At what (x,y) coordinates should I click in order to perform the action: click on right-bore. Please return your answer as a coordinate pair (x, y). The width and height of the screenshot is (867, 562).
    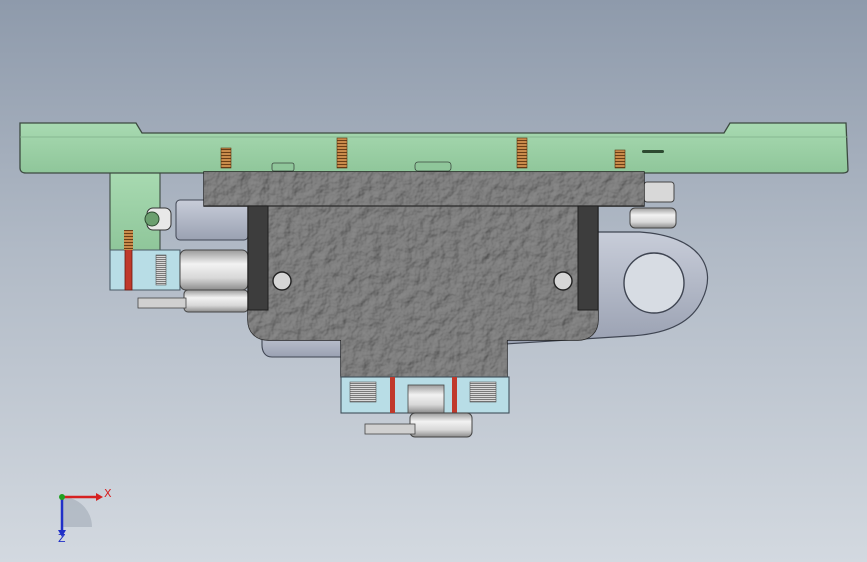
    Looking at the image, I should click on (563, 281).